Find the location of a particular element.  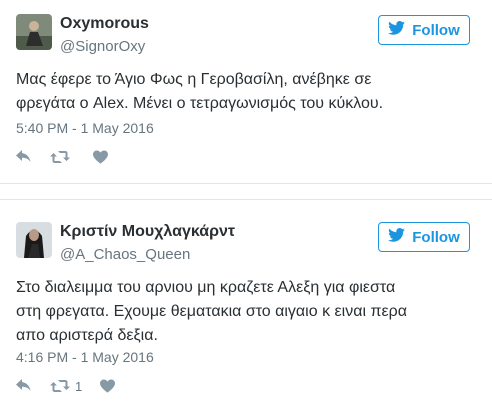

display-name: Oxymorous is located at coordinates (104, 24).